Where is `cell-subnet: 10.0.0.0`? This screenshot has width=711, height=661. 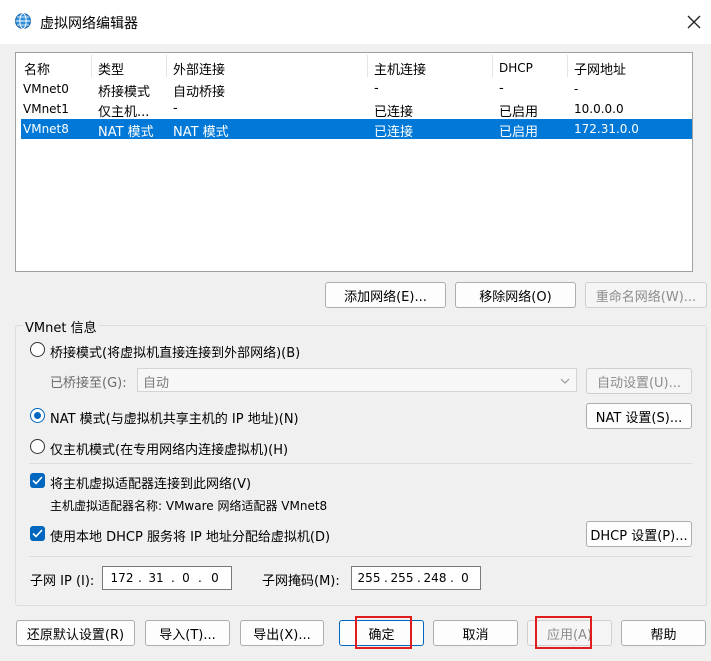
cell-subnet: 10.0.0.0 is located at coordinates (599, 109).